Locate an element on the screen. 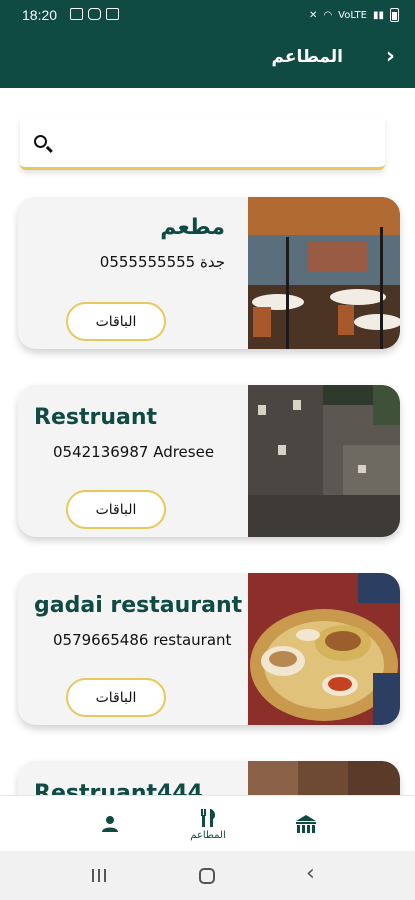 The image size is (415, 900). home-icon is located at coordinates (207, 876).